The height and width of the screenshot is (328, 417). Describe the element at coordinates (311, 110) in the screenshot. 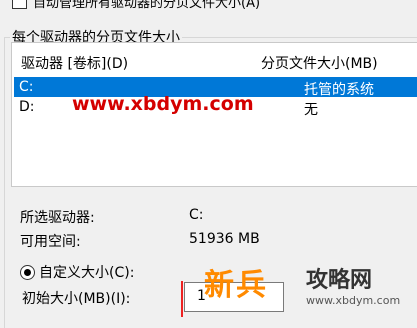

I see `row-size: 无` at that location.